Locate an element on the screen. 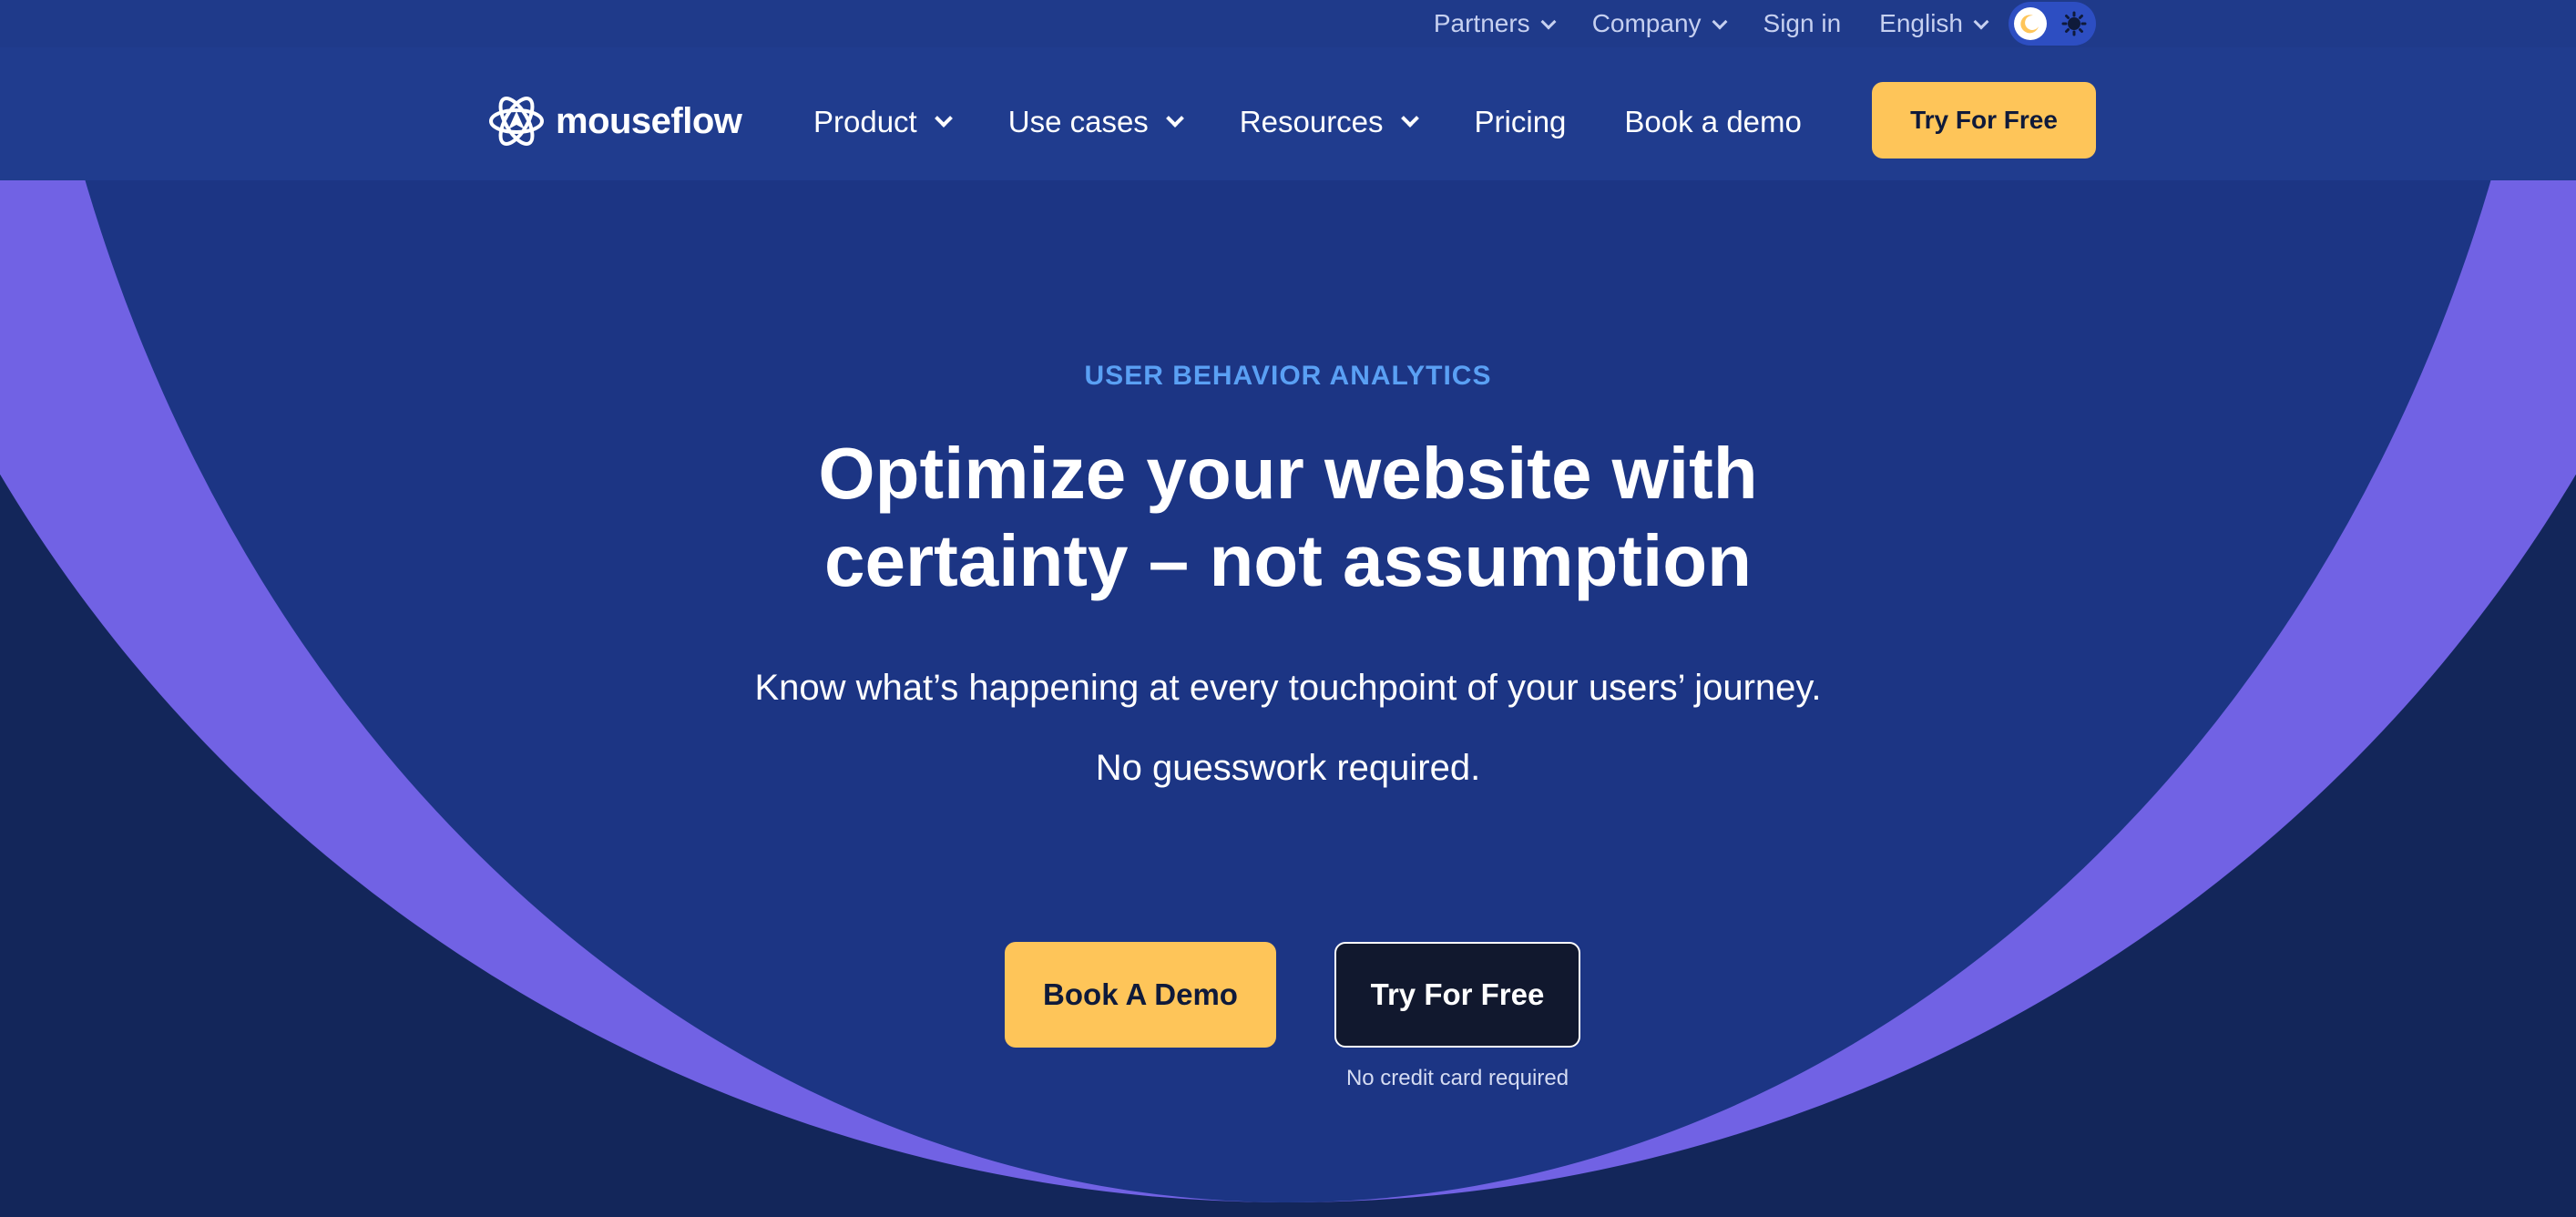  nav-book-demo-label: Book a demo is located at coordinates (1713, 121).